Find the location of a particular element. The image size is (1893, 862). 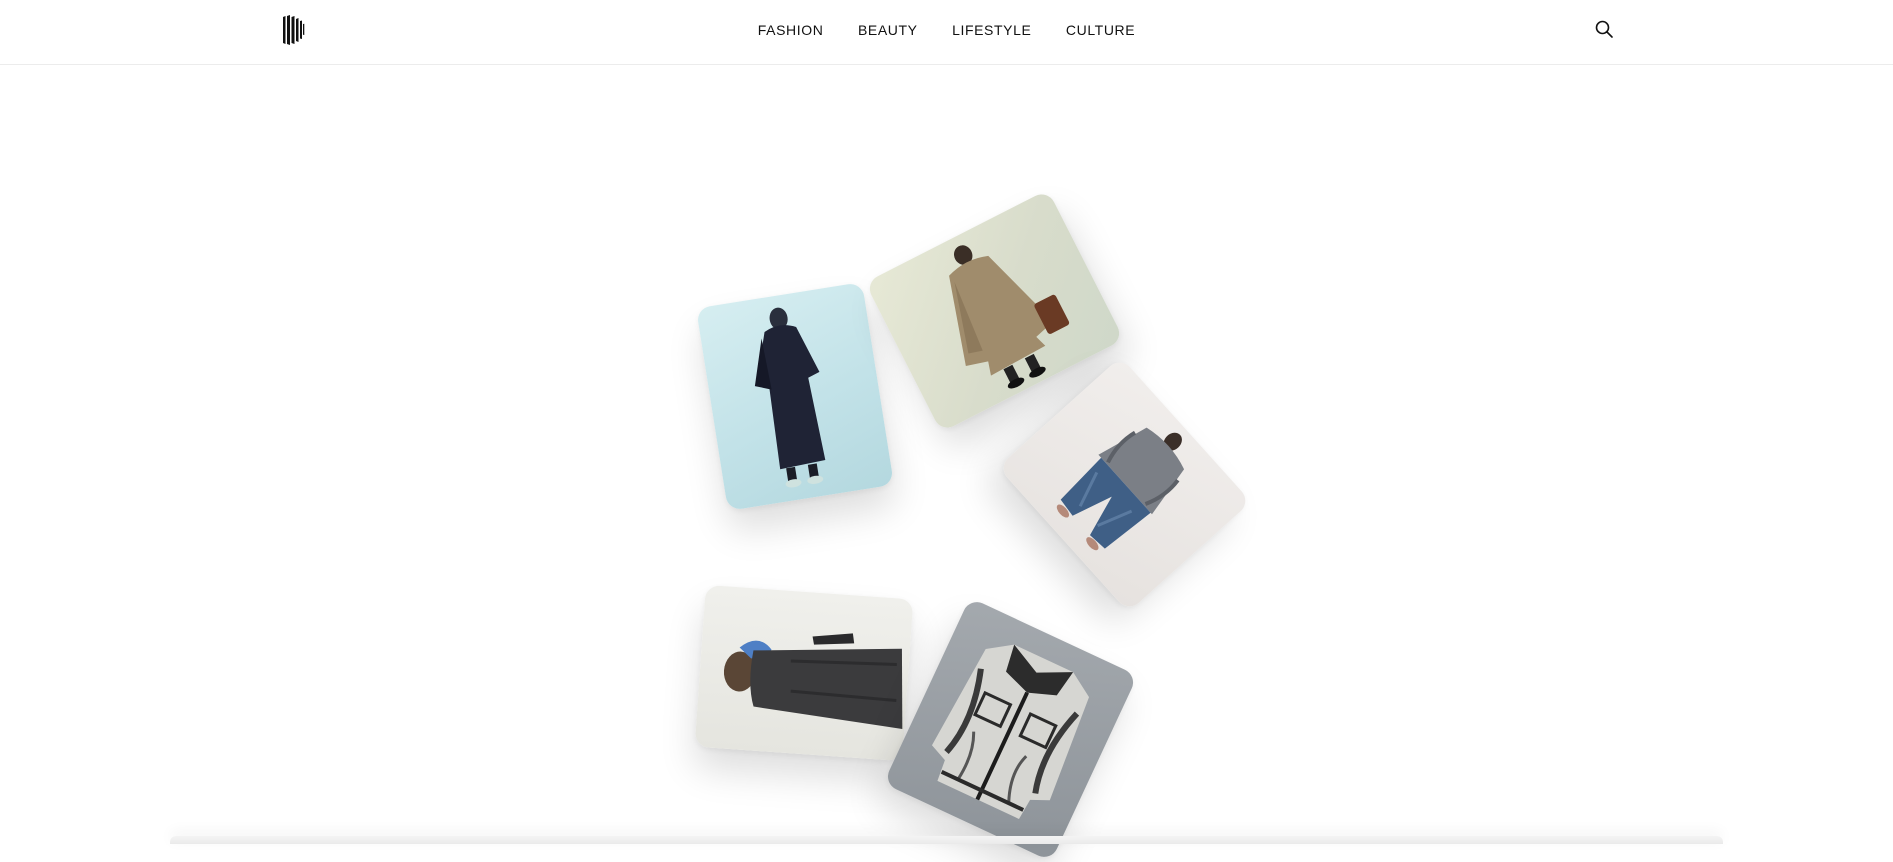

nav-lifestyle: LIFESTYLE is located at coordinates (991, 30).